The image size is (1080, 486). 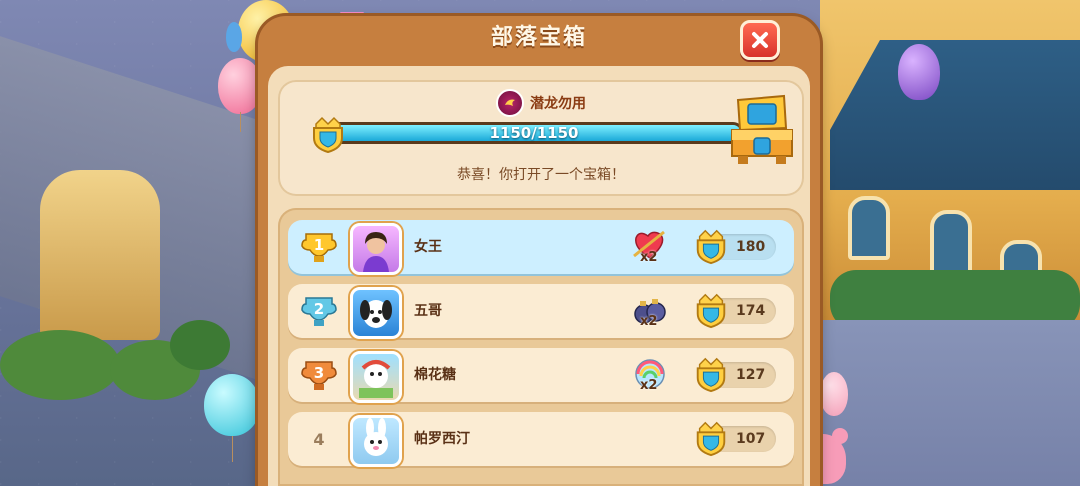 What do you see at coordinates (541, 375) in the screenshot?
I see `leaderboard-row: 3 棉花糖 x2 127` at bounding box center [541, 375].